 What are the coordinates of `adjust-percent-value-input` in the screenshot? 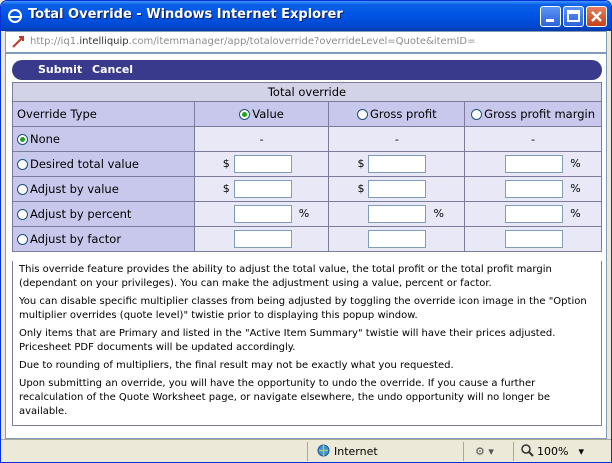 It's located at (262, 214).